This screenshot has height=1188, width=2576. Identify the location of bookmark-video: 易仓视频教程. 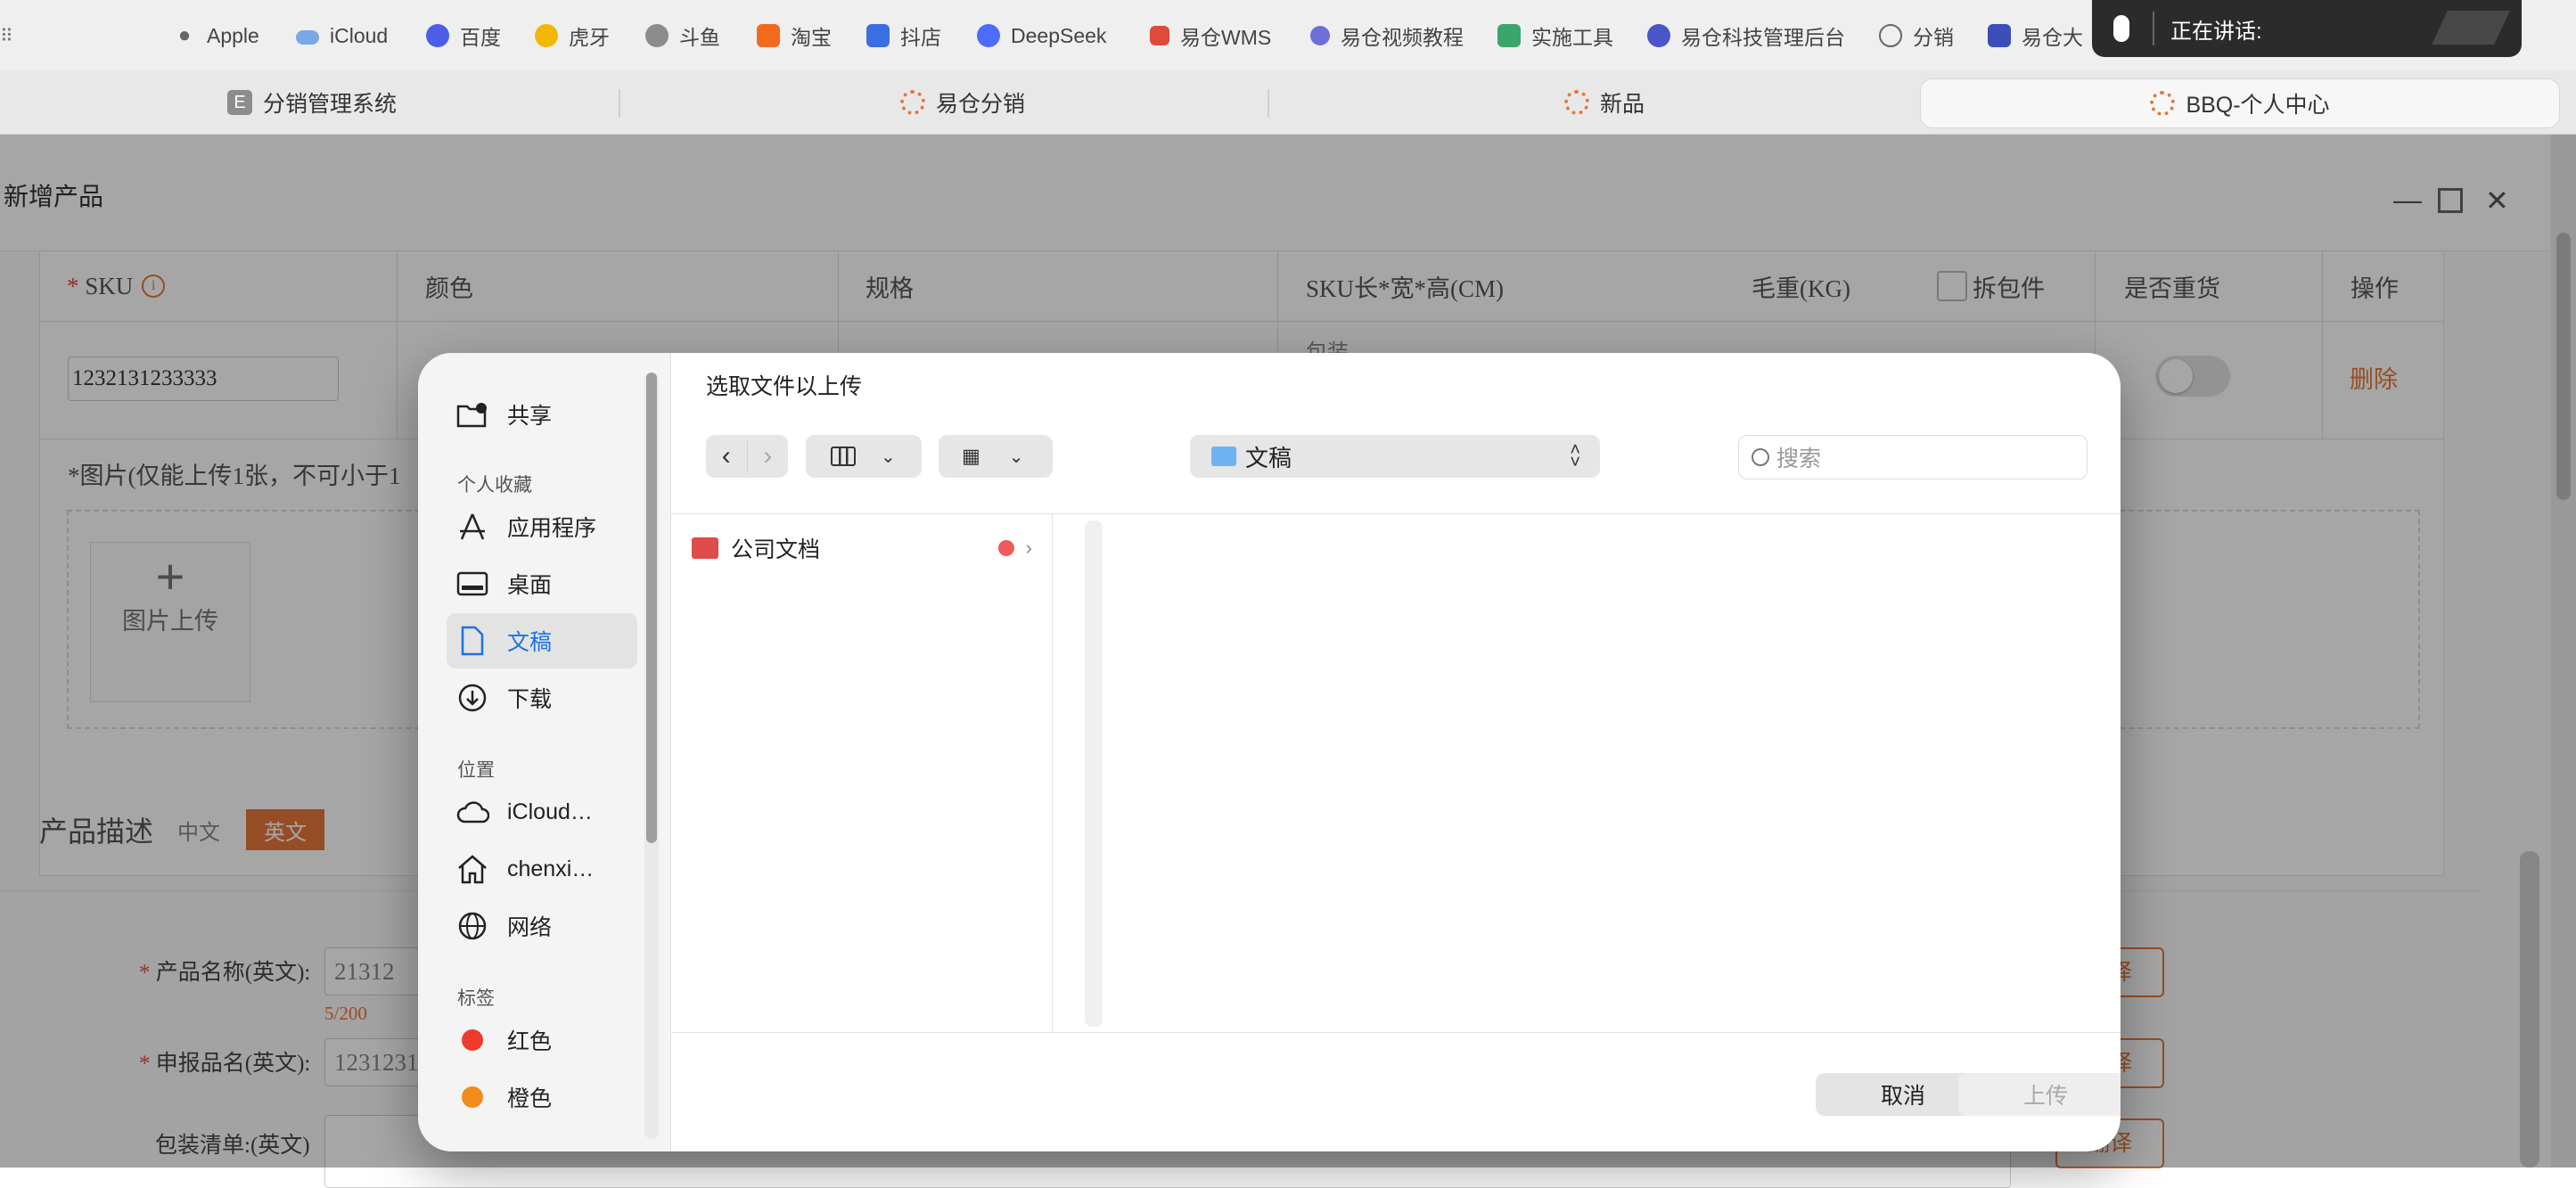
(1387, 35).